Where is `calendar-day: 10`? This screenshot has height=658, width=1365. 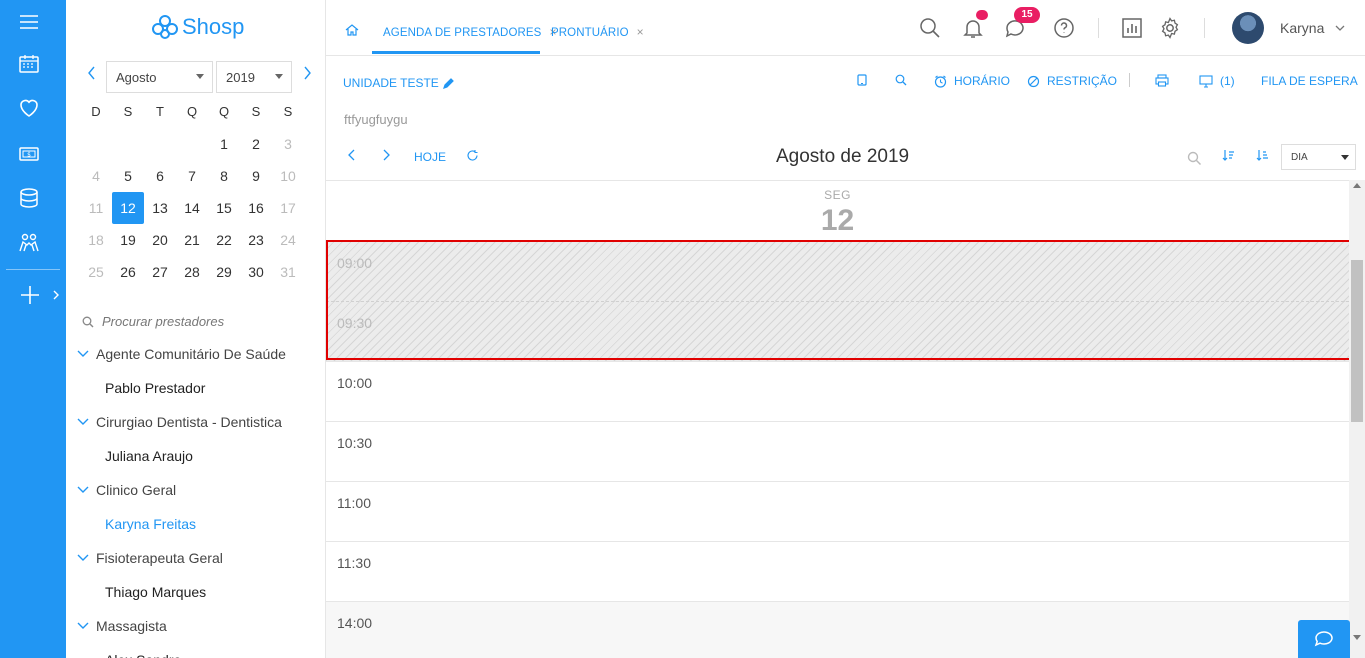
calendar-day: 10 is located at coordinates (288, 176).